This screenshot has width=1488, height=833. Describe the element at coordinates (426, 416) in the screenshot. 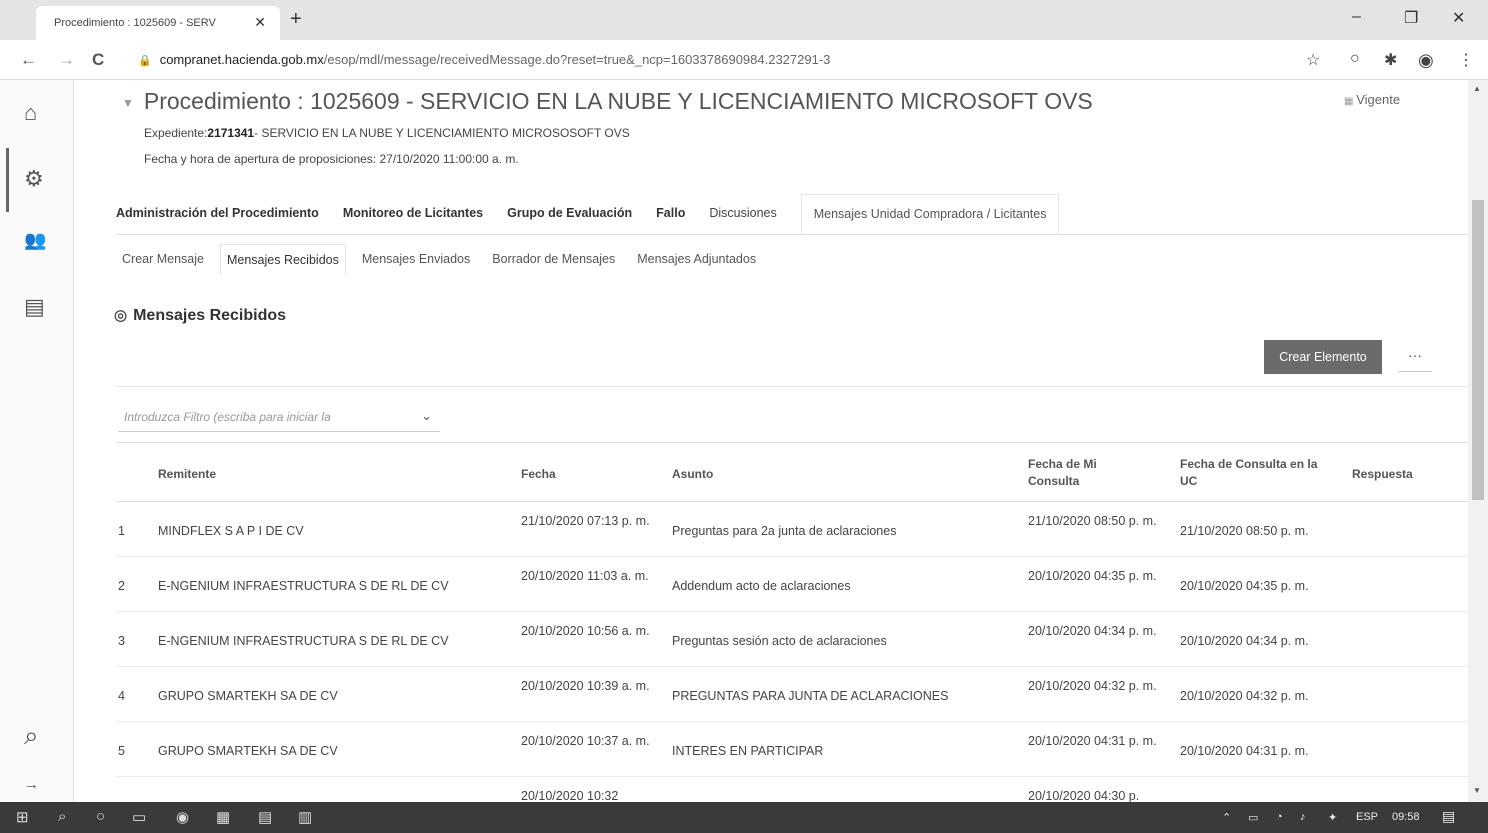

I see `chevron-down-icon: ⌄` at that location.